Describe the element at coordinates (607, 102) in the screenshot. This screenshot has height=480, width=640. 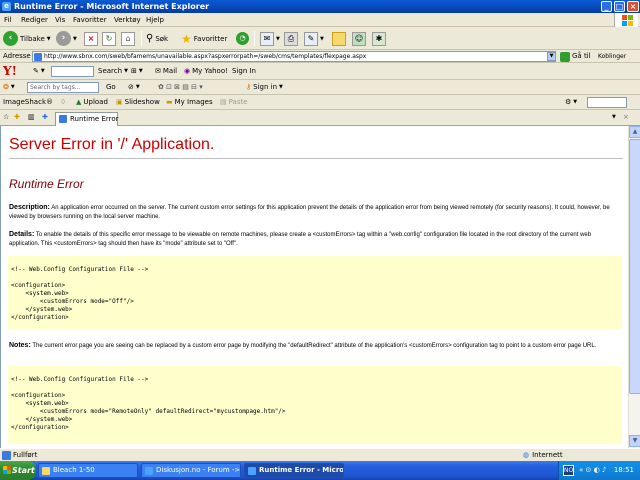
I see `imageshack-search-input` at that location.